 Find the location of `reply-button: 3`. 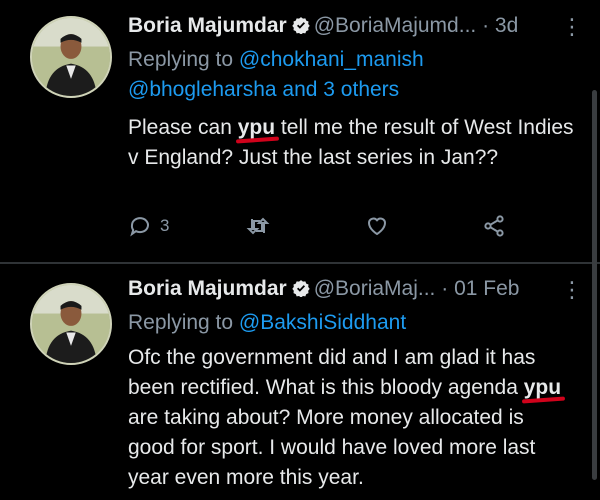

reply-button: 3 is located at coordinates (148, 226).